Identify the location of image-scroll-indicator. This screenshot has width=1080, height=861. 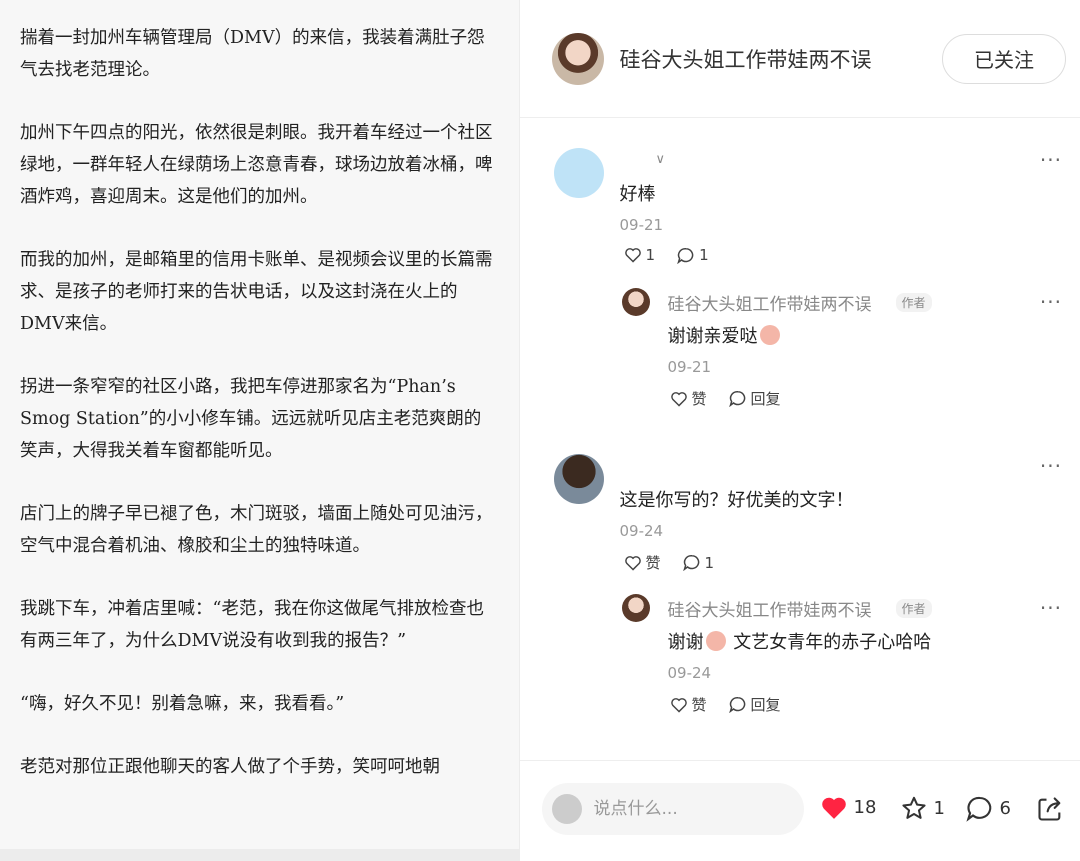
(259, 855).